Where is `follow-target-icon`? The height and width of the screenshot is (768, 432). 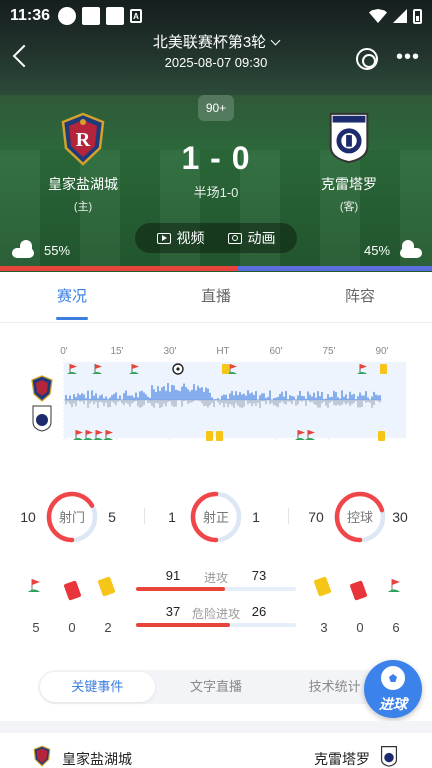 follow-target-icon is located at coordinates (367, 59).